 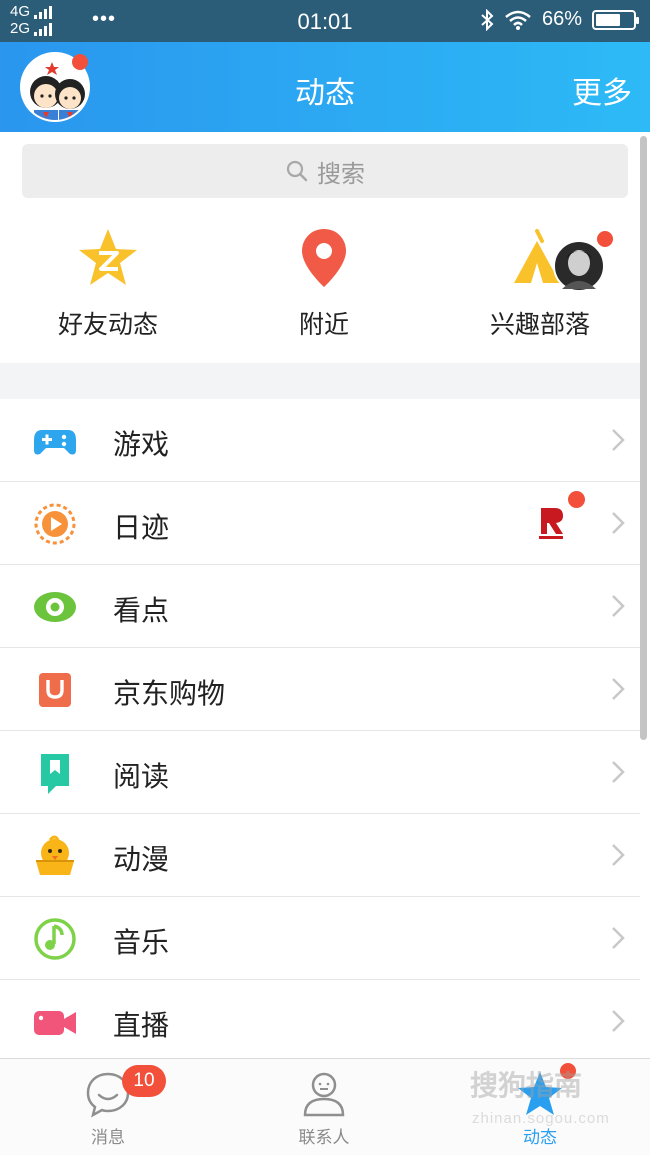 I want to click on list-item-label: 日迹, so click(x=141, y=527).